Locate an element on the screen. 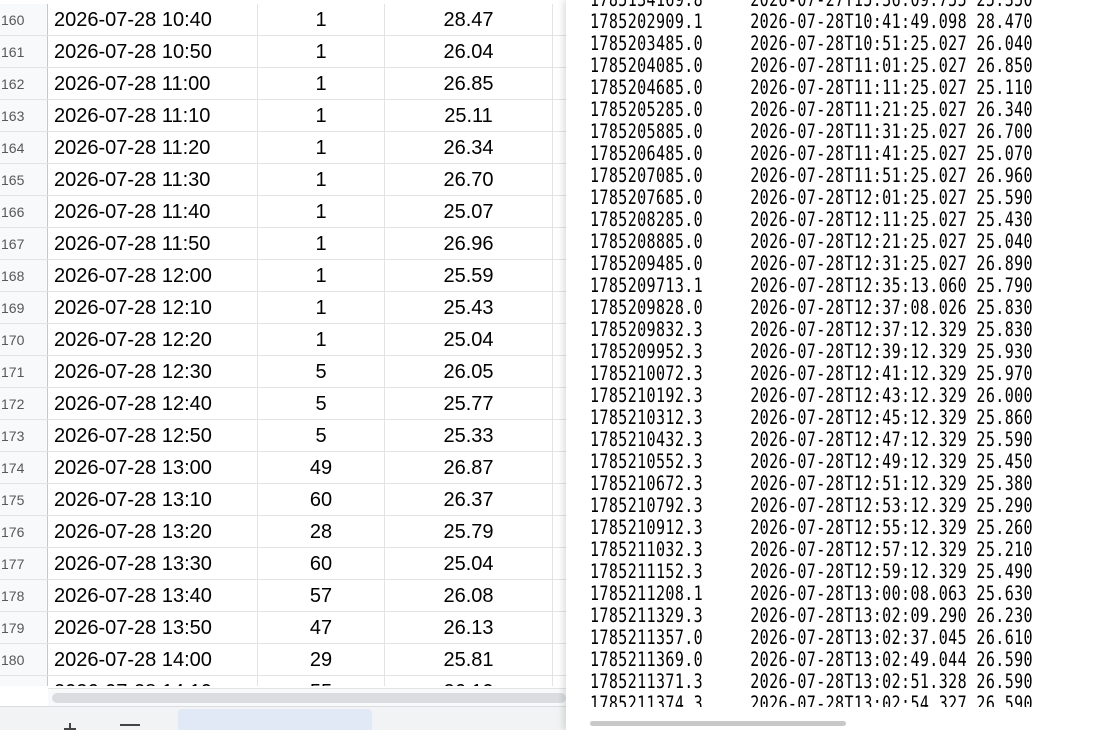 The height and width of the screenshot is (730, 1109). table-row: 178 2026-07-28 13:40 57 26.08 is located at coordinates (283, 596).